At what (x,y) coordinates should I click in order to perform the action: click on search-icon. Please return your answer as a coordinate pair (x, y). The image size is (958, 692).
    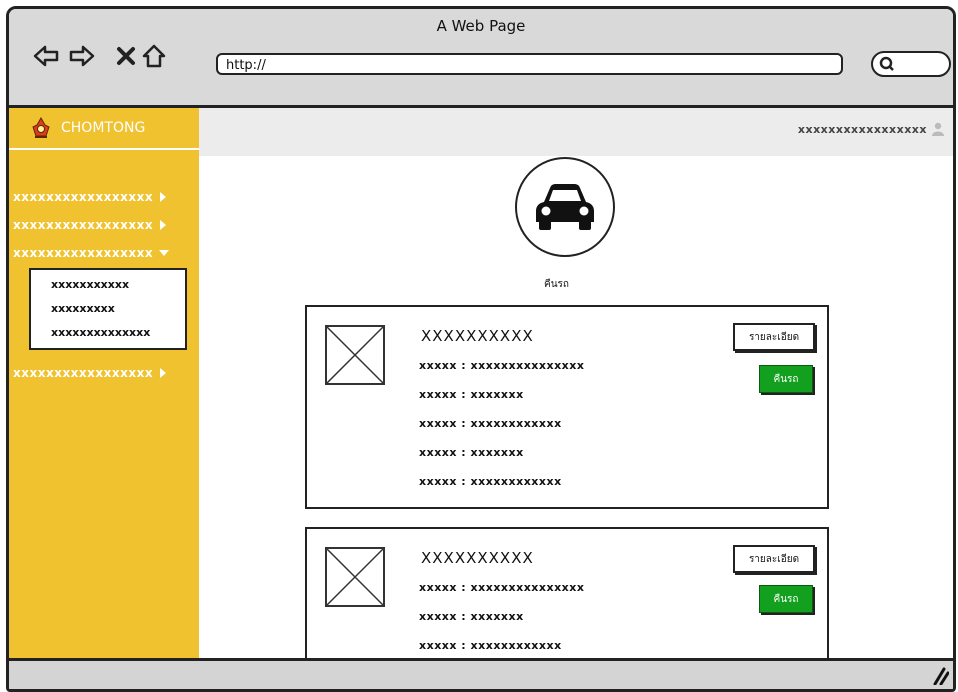
    Looking at the image, I should click on (886, 63).